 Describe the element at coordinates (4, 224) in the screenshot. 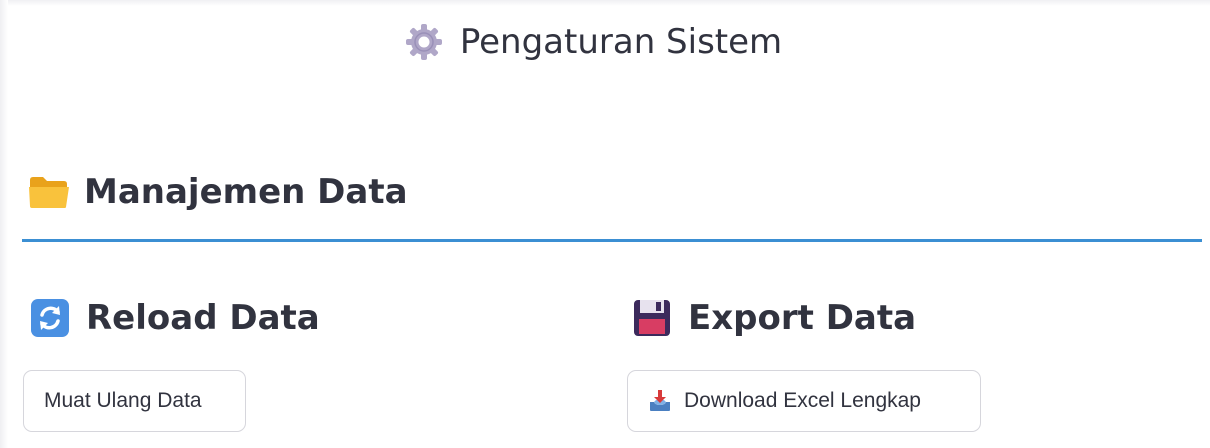

I see `left-edge-shadow` at that location.